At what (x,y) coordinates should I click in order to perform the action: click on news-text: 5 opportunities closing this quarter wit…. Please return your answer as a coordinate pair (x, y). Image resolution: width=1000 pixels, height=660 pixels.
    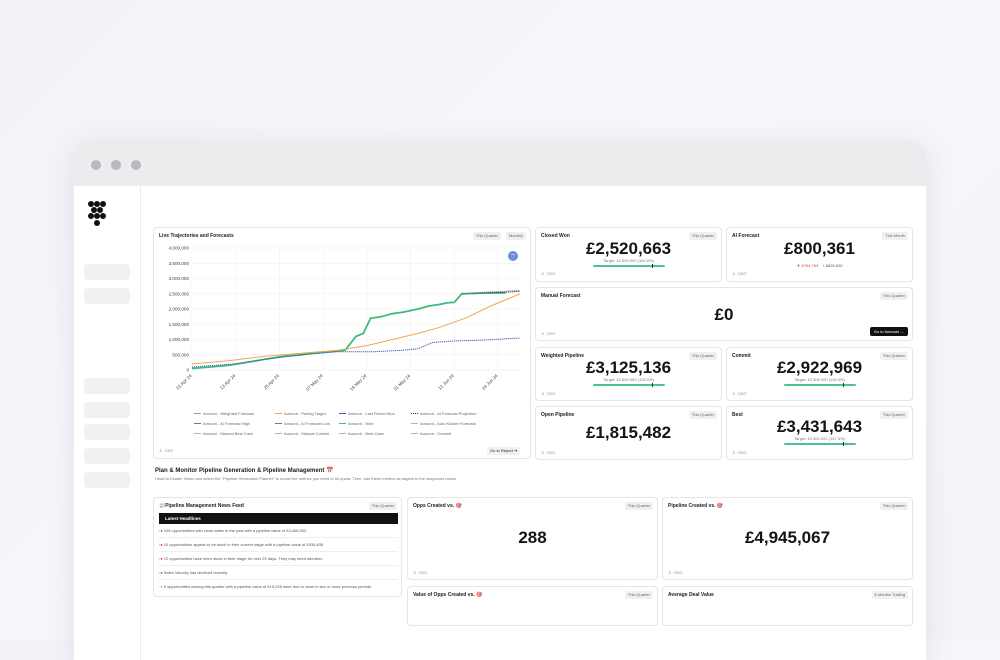
    Looking at the image, I should click on (267, 586).